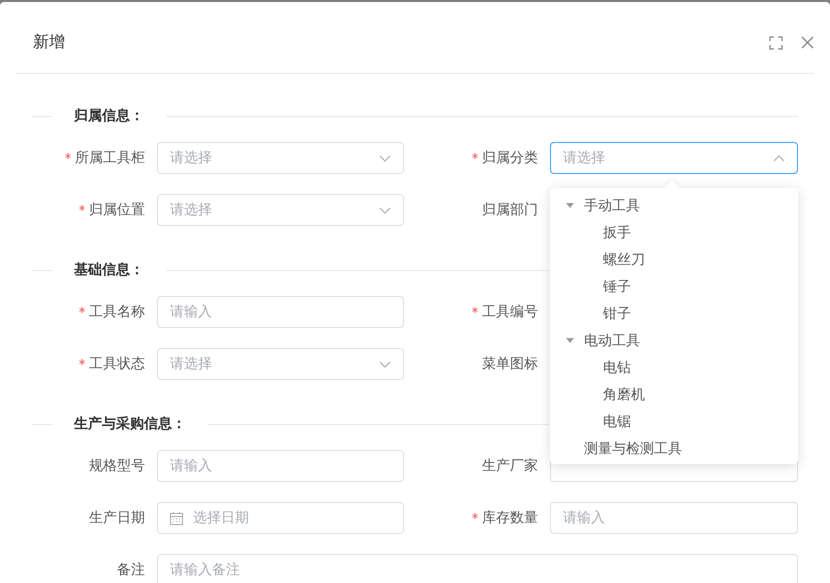 Image resolution: width=830 pixels, height=583 pixels. Describe the element at coordinates (110, 158) in the screenshot. I see `field-label: 所属工具柜` at that location.